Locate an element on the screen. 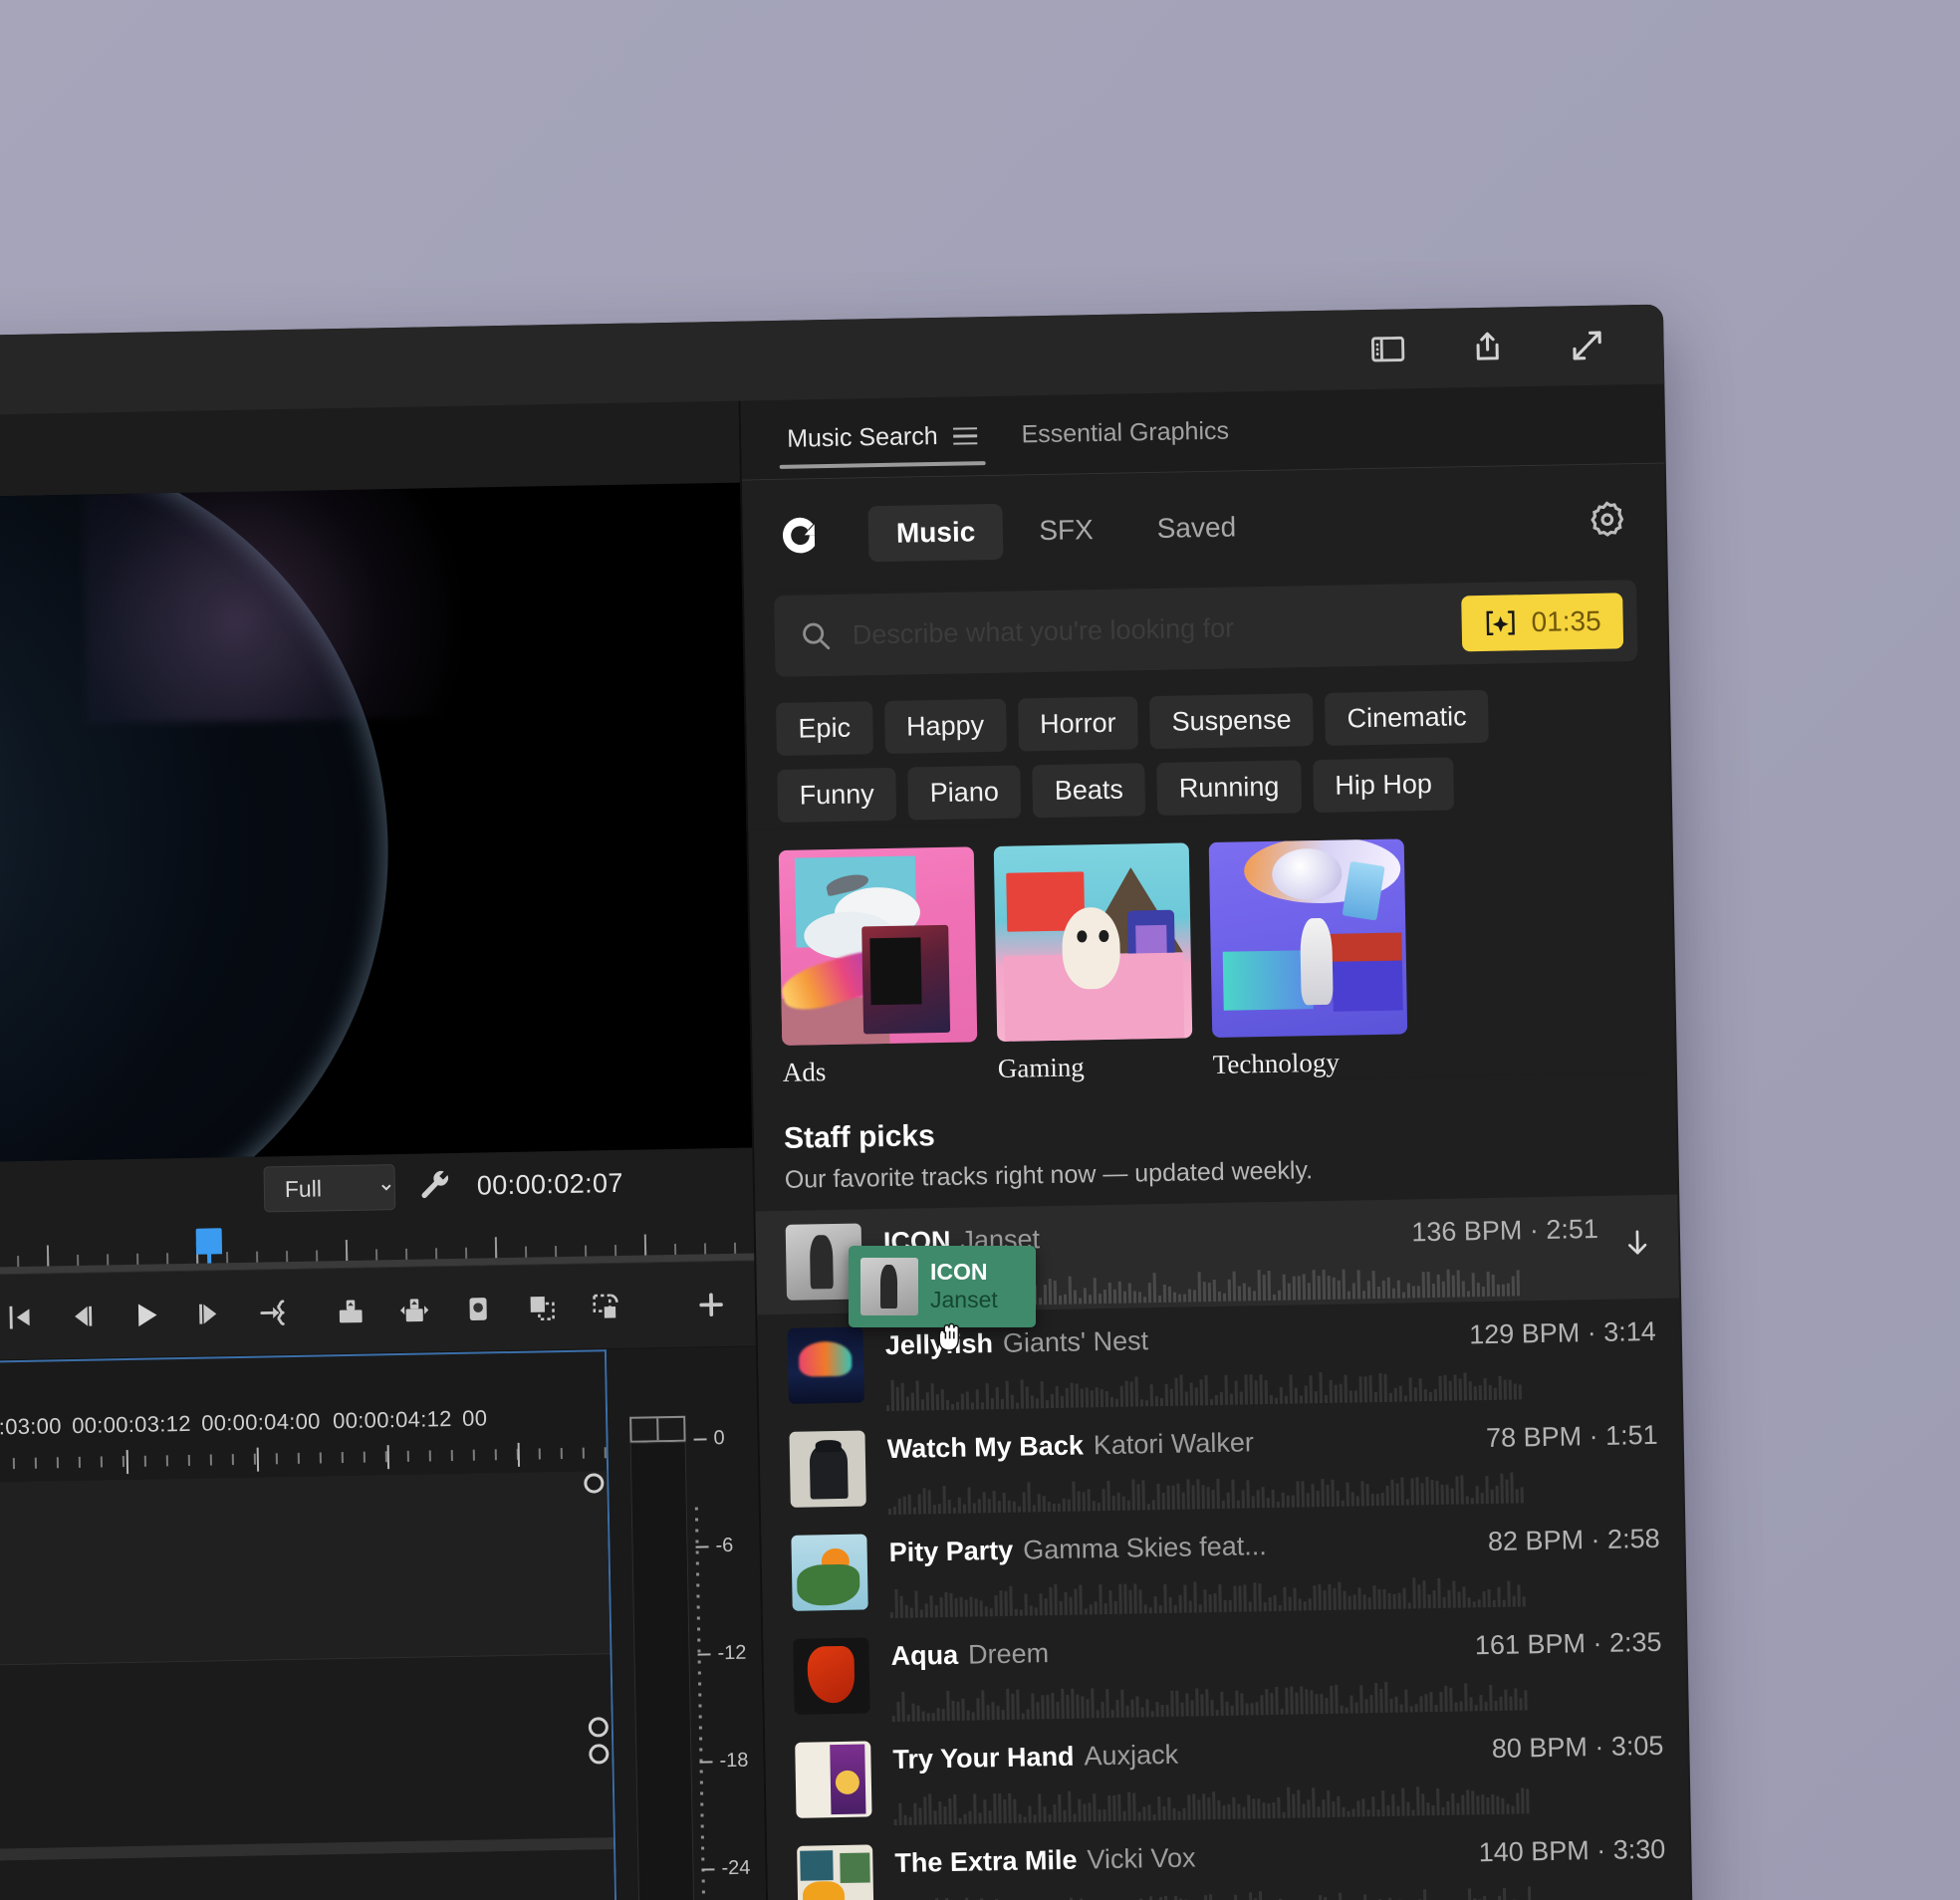 This screenshot has height=1900, width=1960. timeline-track-v2 is located at coordinates (306, 1707).